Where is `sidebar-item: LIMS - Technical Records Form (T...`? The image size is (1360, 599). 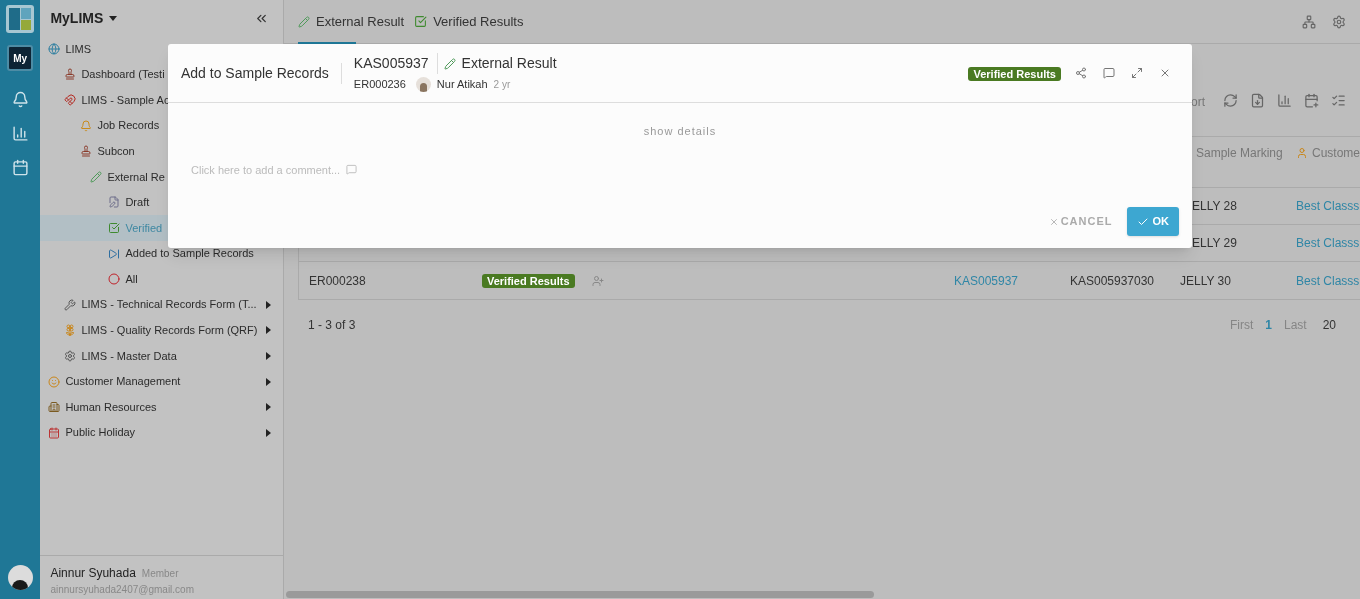 sidebar-item: LIMS - Technical Records Form (T... is located at coordinates (161, 304).